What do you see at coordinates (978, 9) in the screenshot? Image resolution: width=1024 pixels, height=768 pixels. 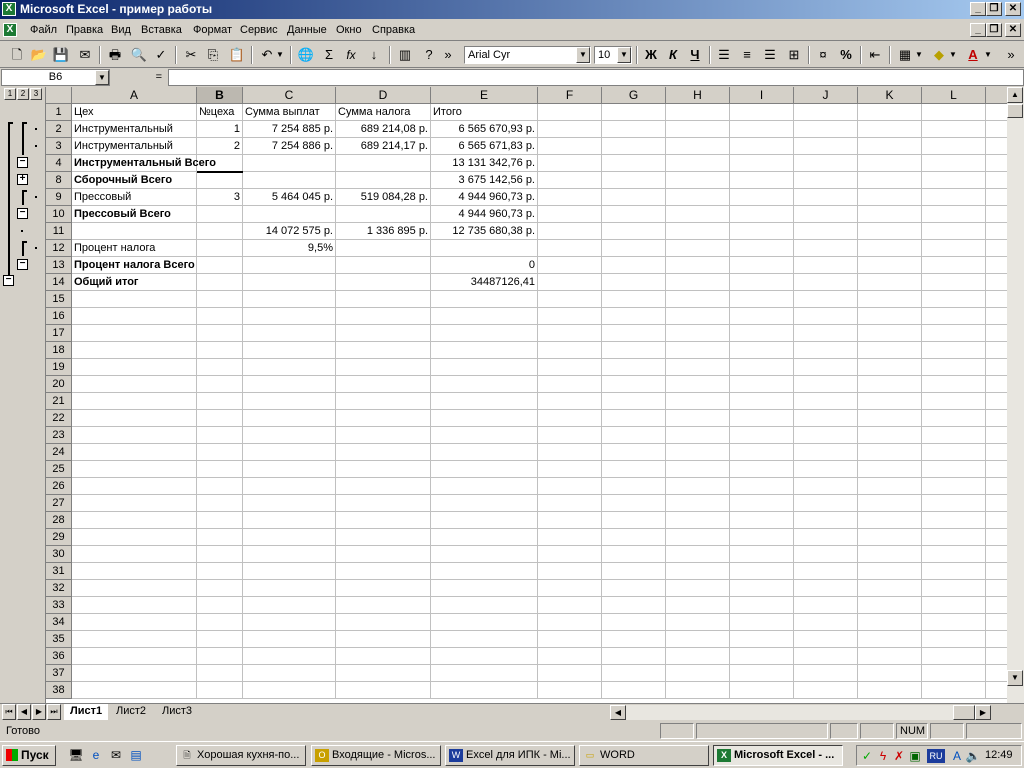 I see `minimize-button: _` at bounding box center [978, 9].